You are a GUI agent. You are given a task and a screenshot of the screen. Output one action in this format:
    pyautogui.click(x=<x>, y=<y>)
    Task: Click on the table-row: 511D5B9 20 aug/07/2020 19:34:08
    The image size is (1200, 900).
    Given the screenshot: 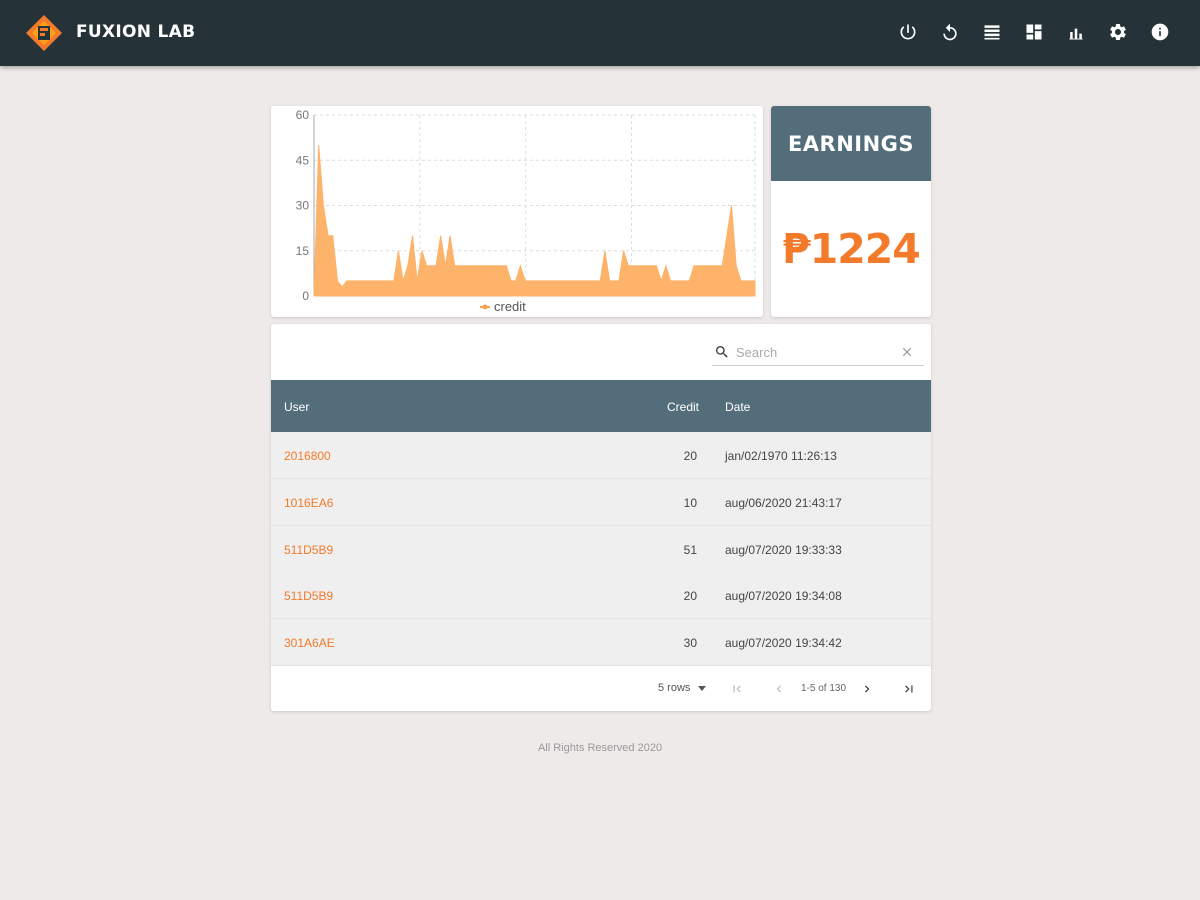 What is the action you would take?
    pyautogui.click(x=601, y=595)
    